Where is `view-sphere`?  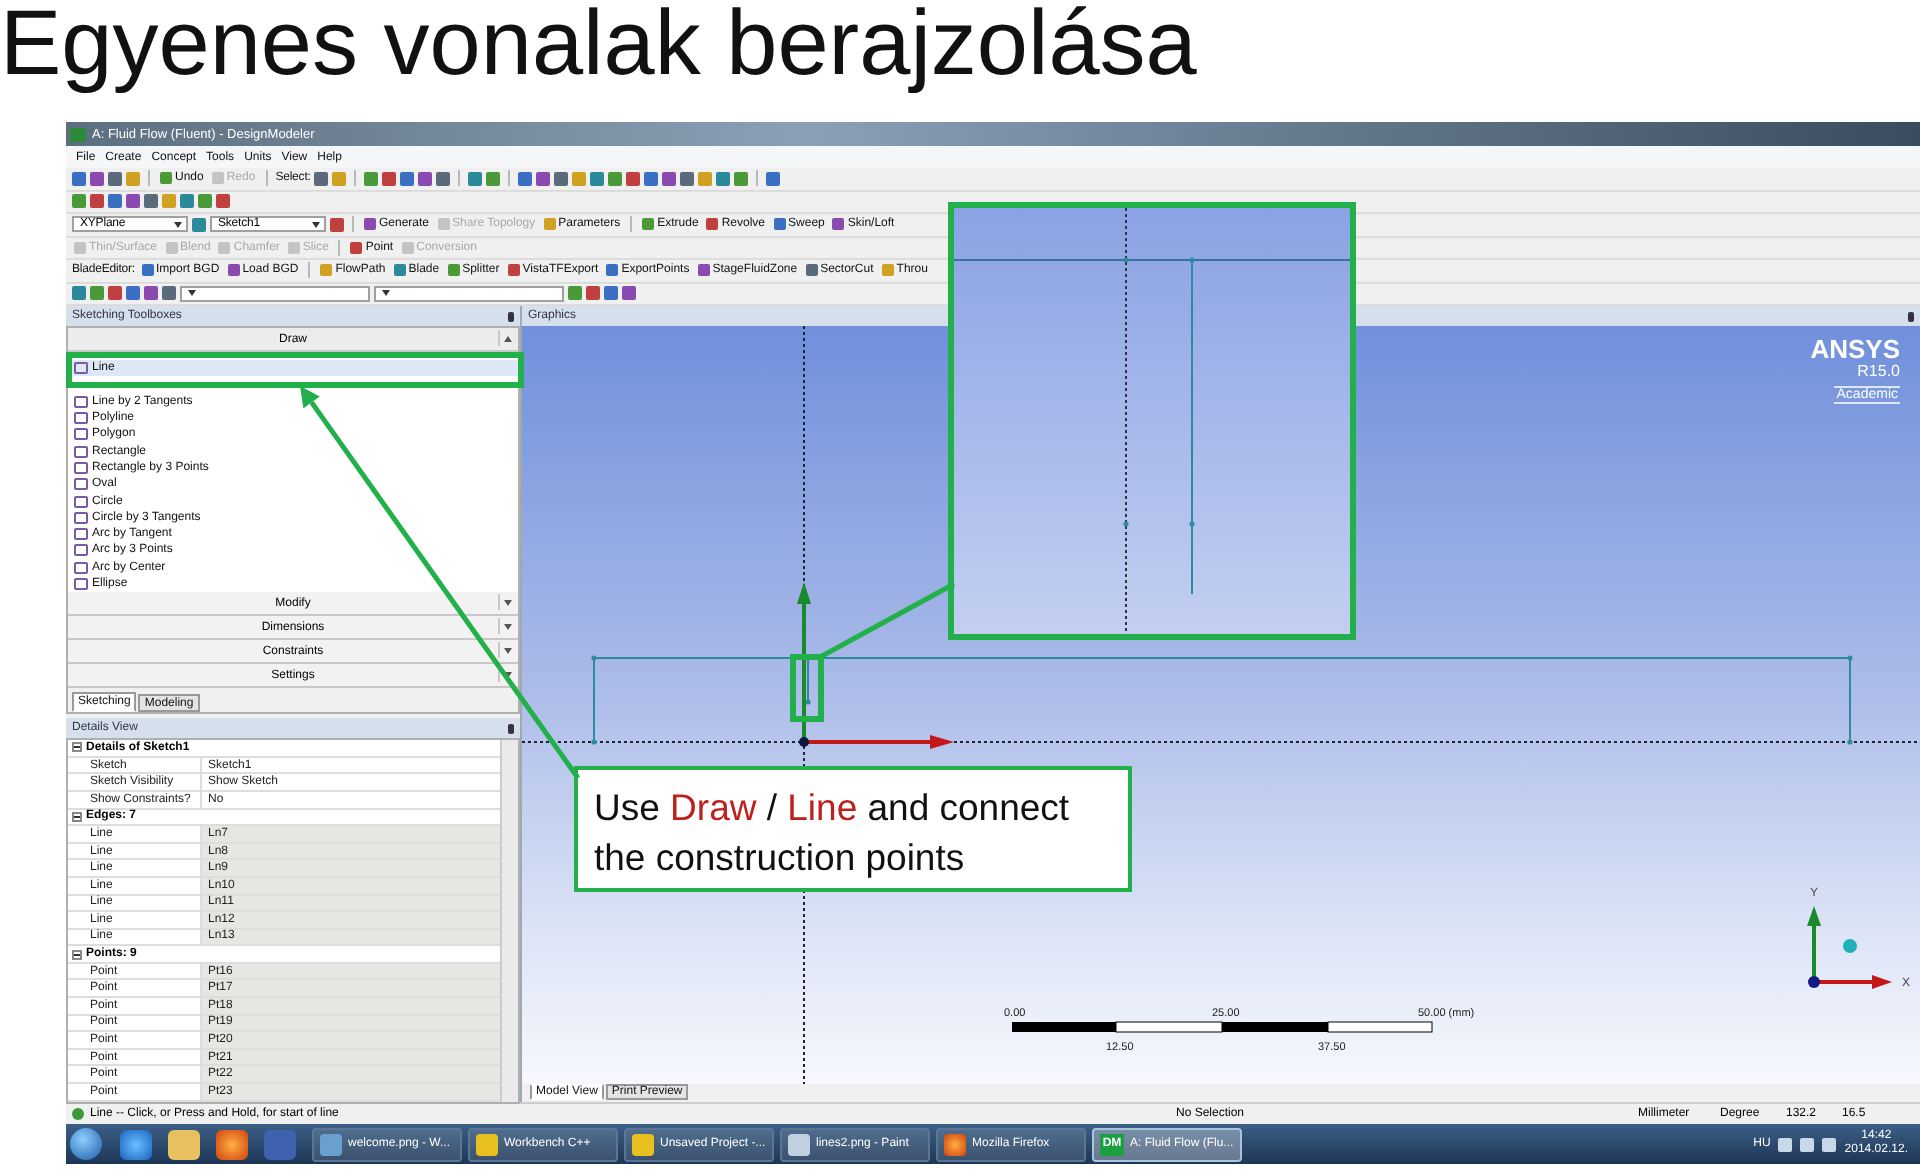
view-sphere is located at coordinates (1850, 946).